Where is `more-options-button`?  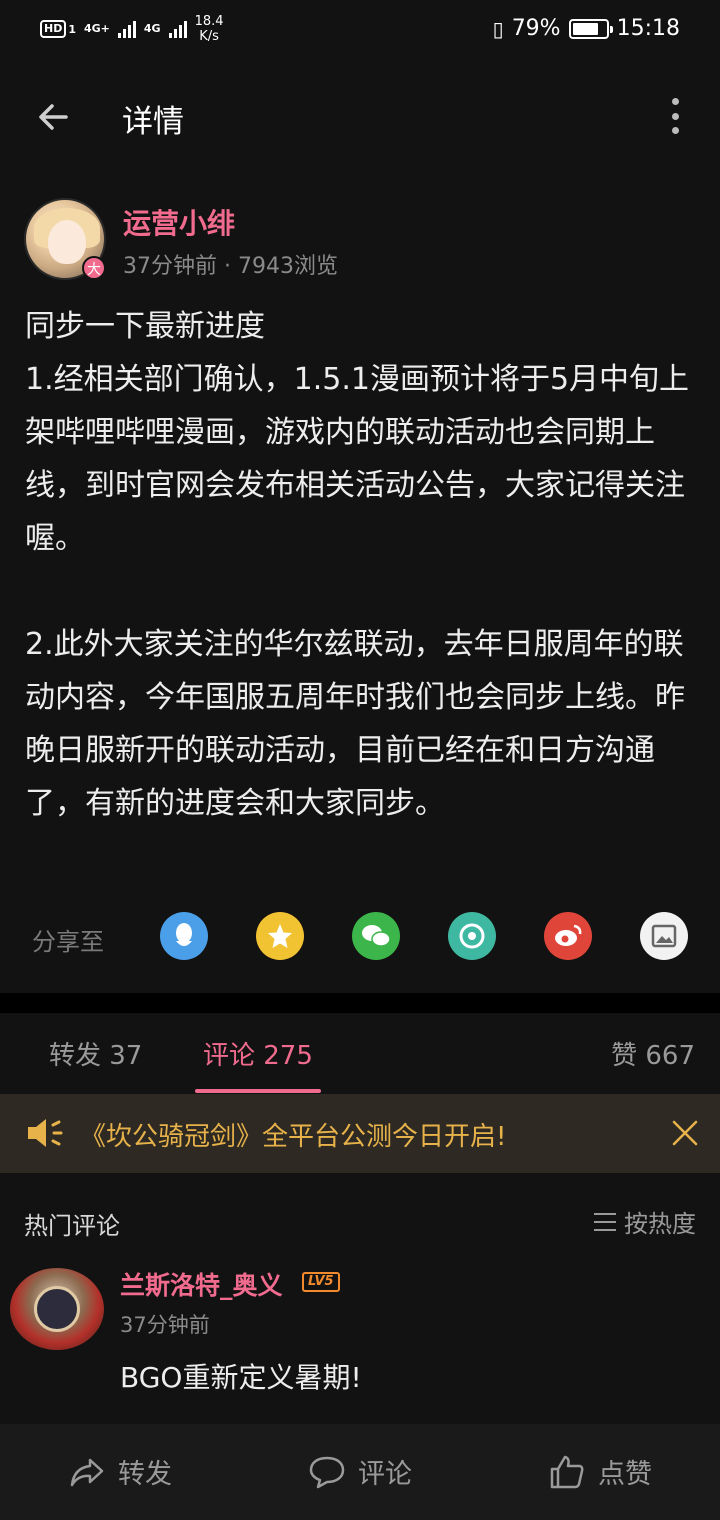
more-options-button is located at coordinates (675, 116).